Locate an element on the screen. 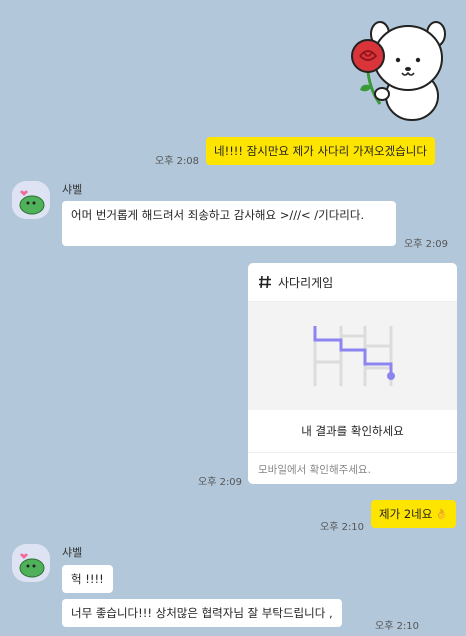 The image size is (466, 636). incoming-message-bubble: 어머 번거롭게 해드려서 죄송하고 감사해요 >///< /기다리다. is located at coordinates (229, 223).